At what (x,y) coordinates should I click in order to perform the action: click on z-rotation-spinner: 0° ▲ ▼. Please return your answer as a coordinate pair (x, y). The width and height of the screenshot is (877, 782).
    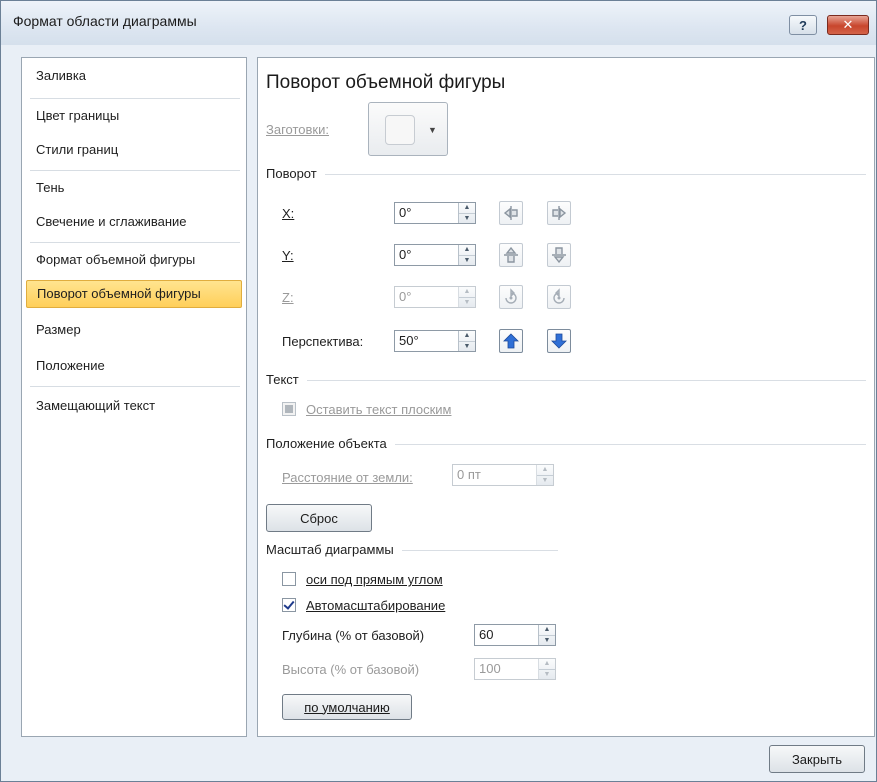
    Looking at the image, I should click on (435, 297).